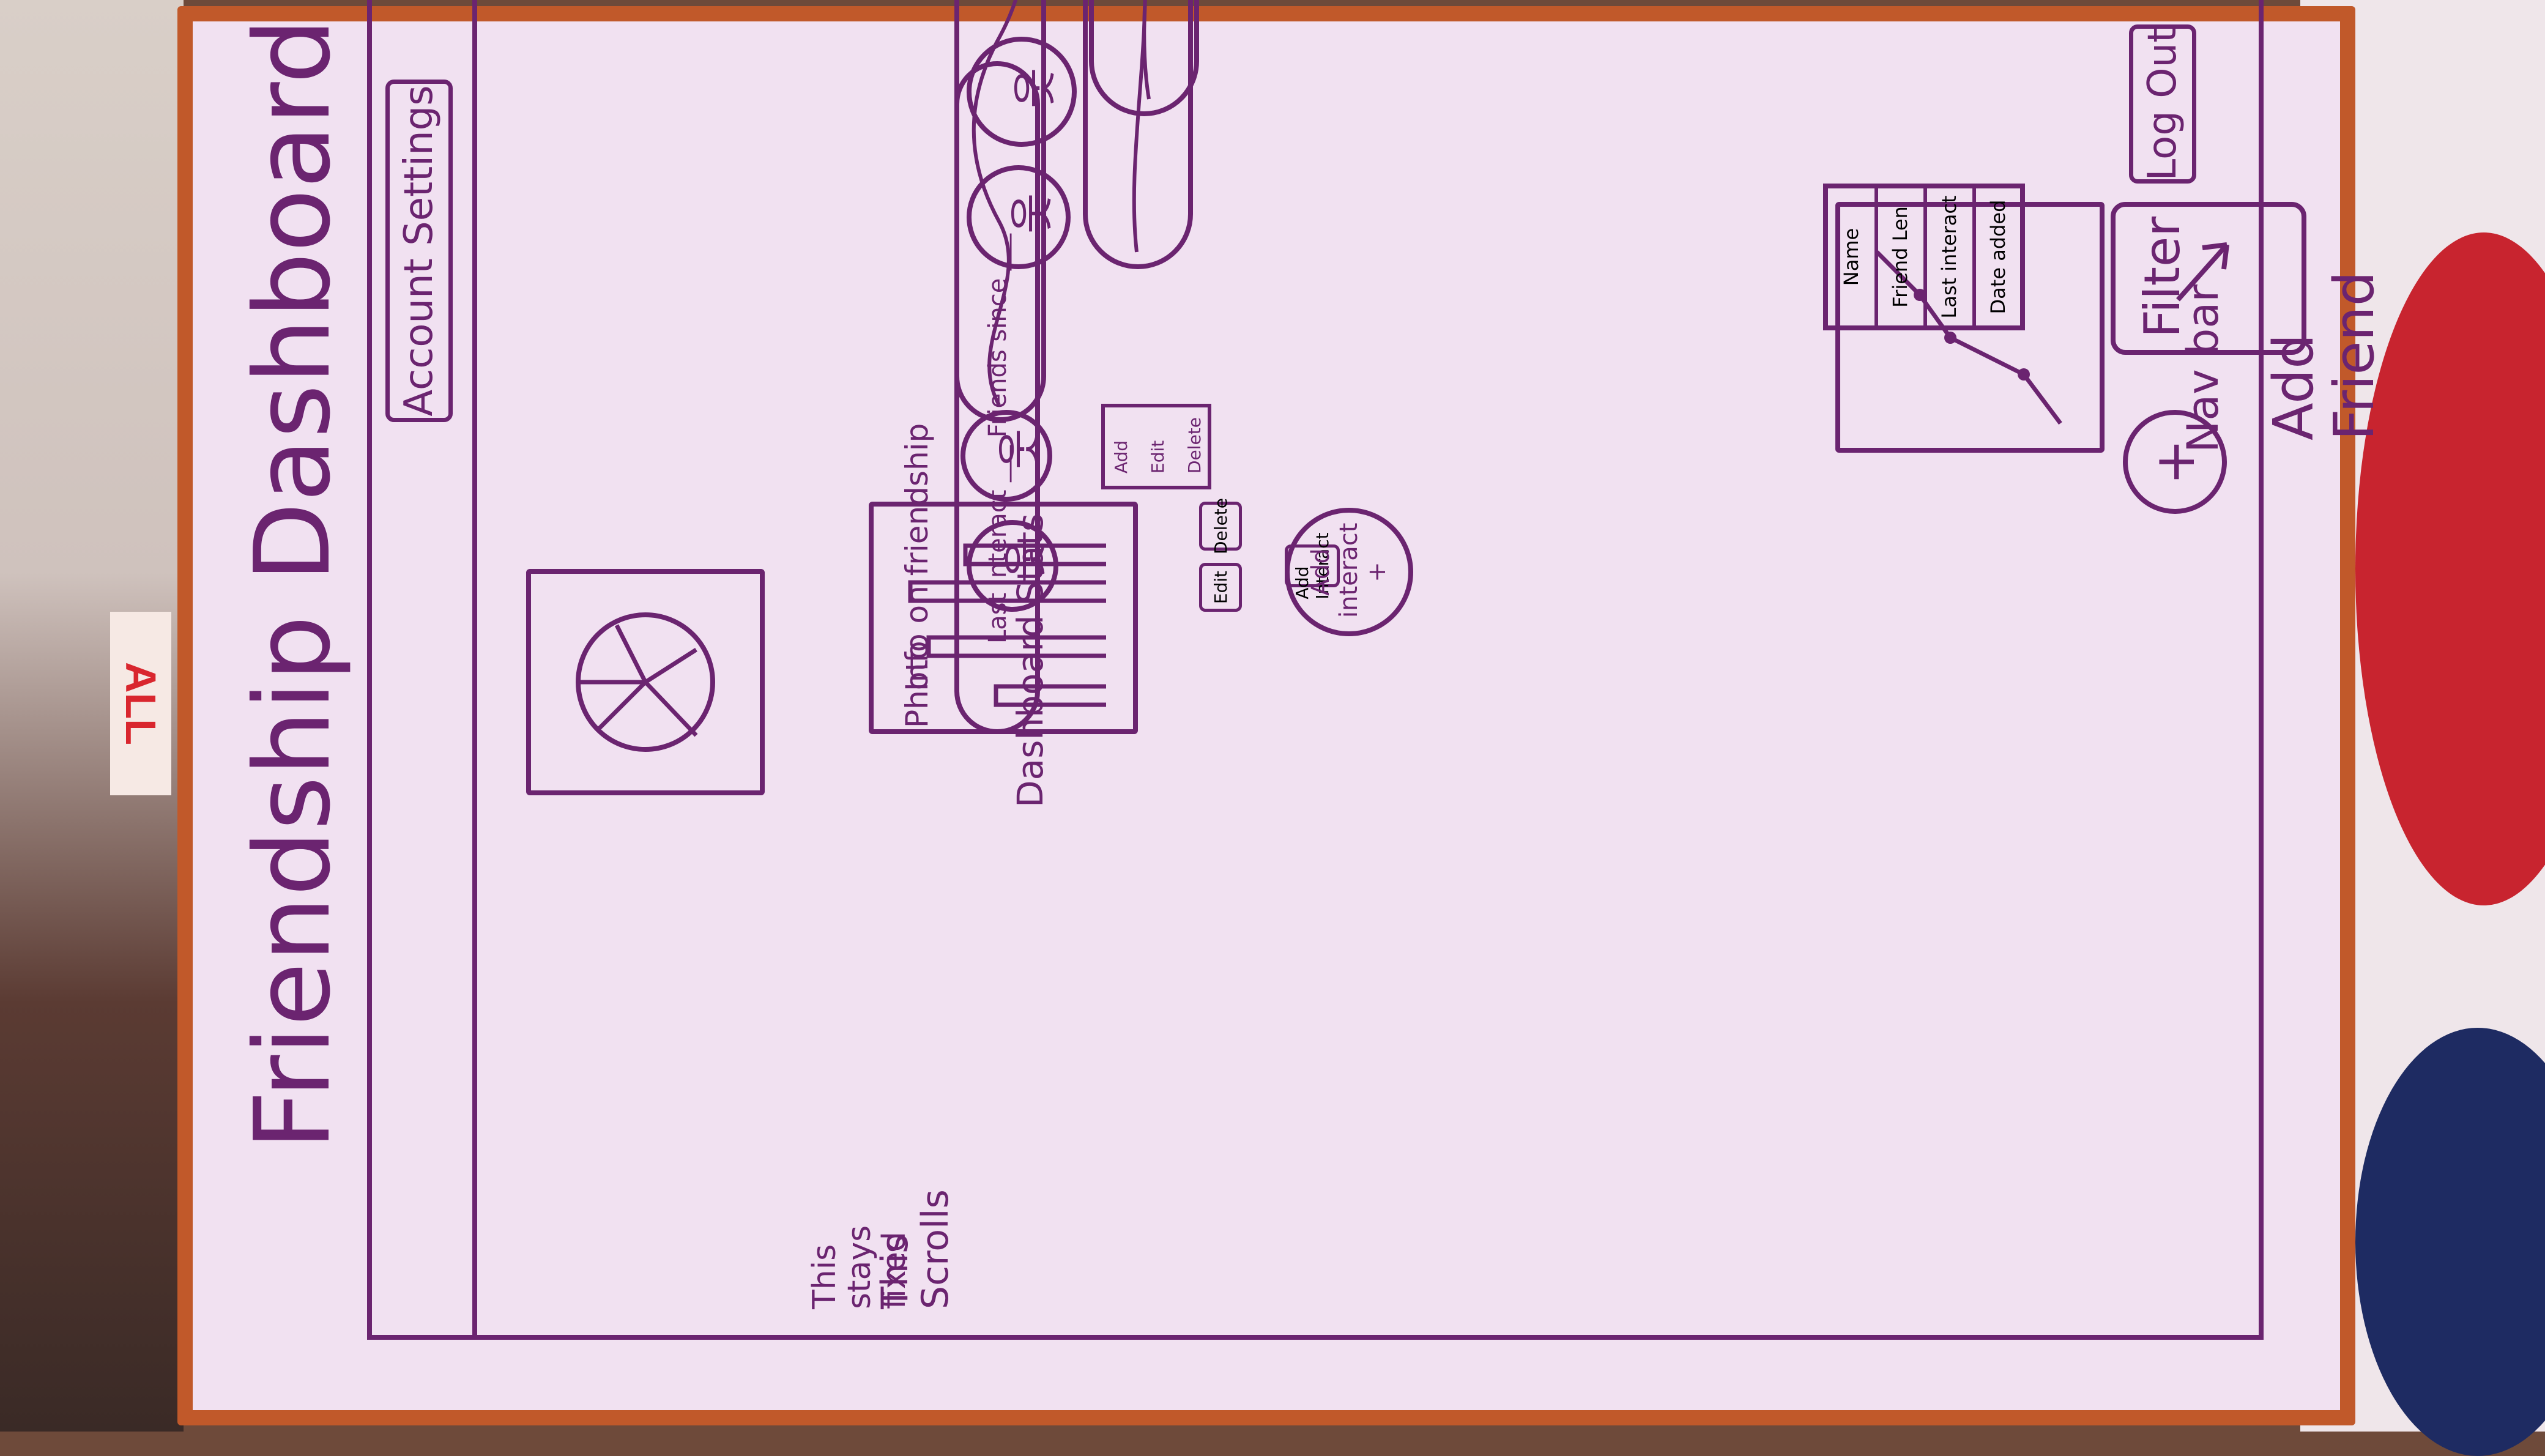 The image size is (2545, 1456). I want to click on edit-button: Edit, so click(1220, 587).